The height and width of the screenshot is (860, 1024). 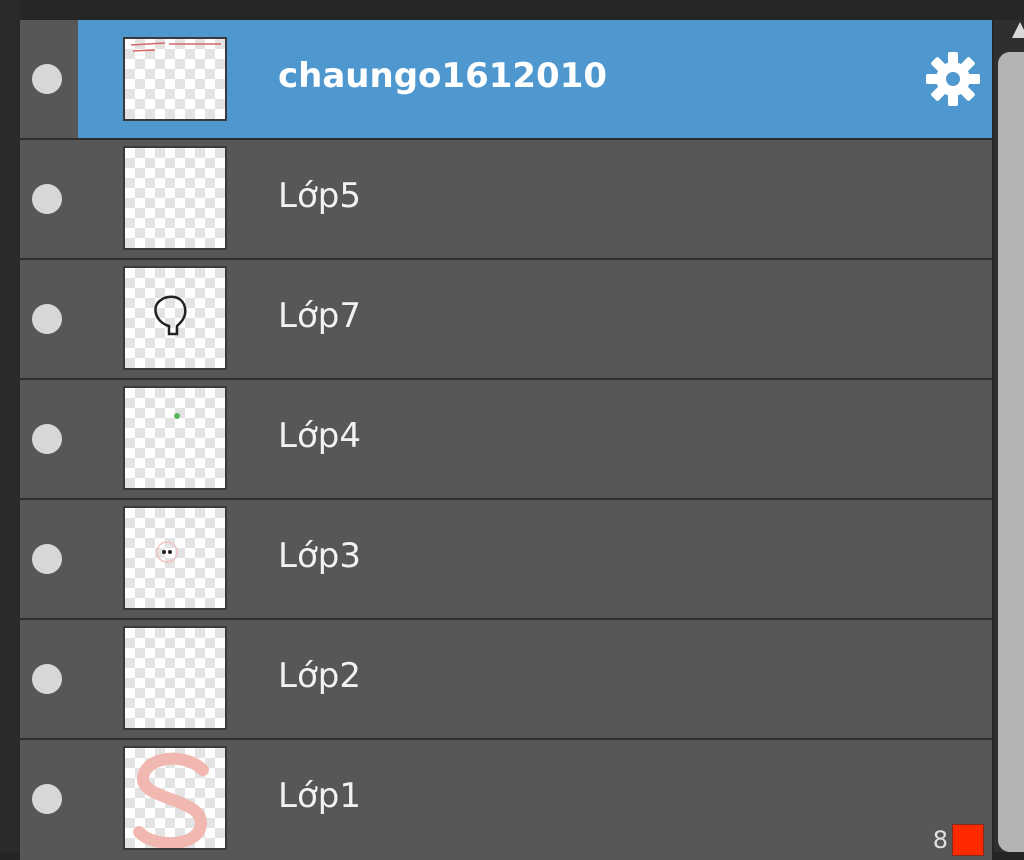 I want to click on layer-count-badge: 8, so click(x=958, y=840).